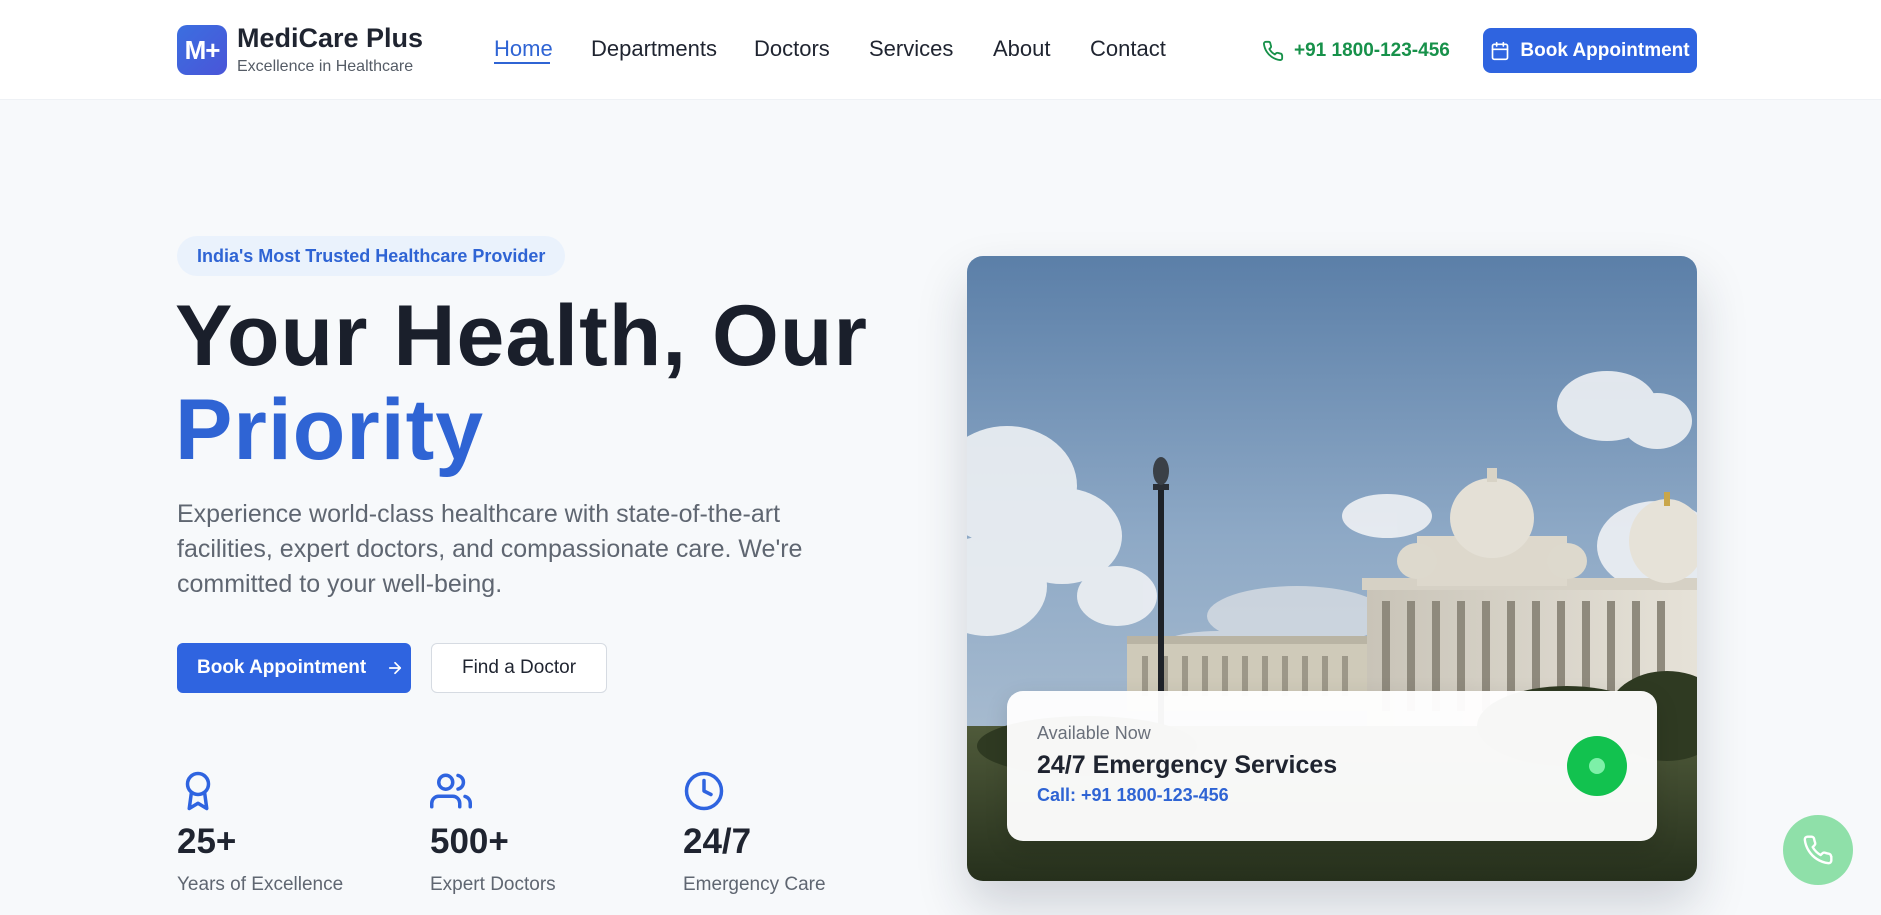 This screenshot has height=915, width=1881. I want to click on header-phone-number: +91 1800-123-456, so click(1372, 50).